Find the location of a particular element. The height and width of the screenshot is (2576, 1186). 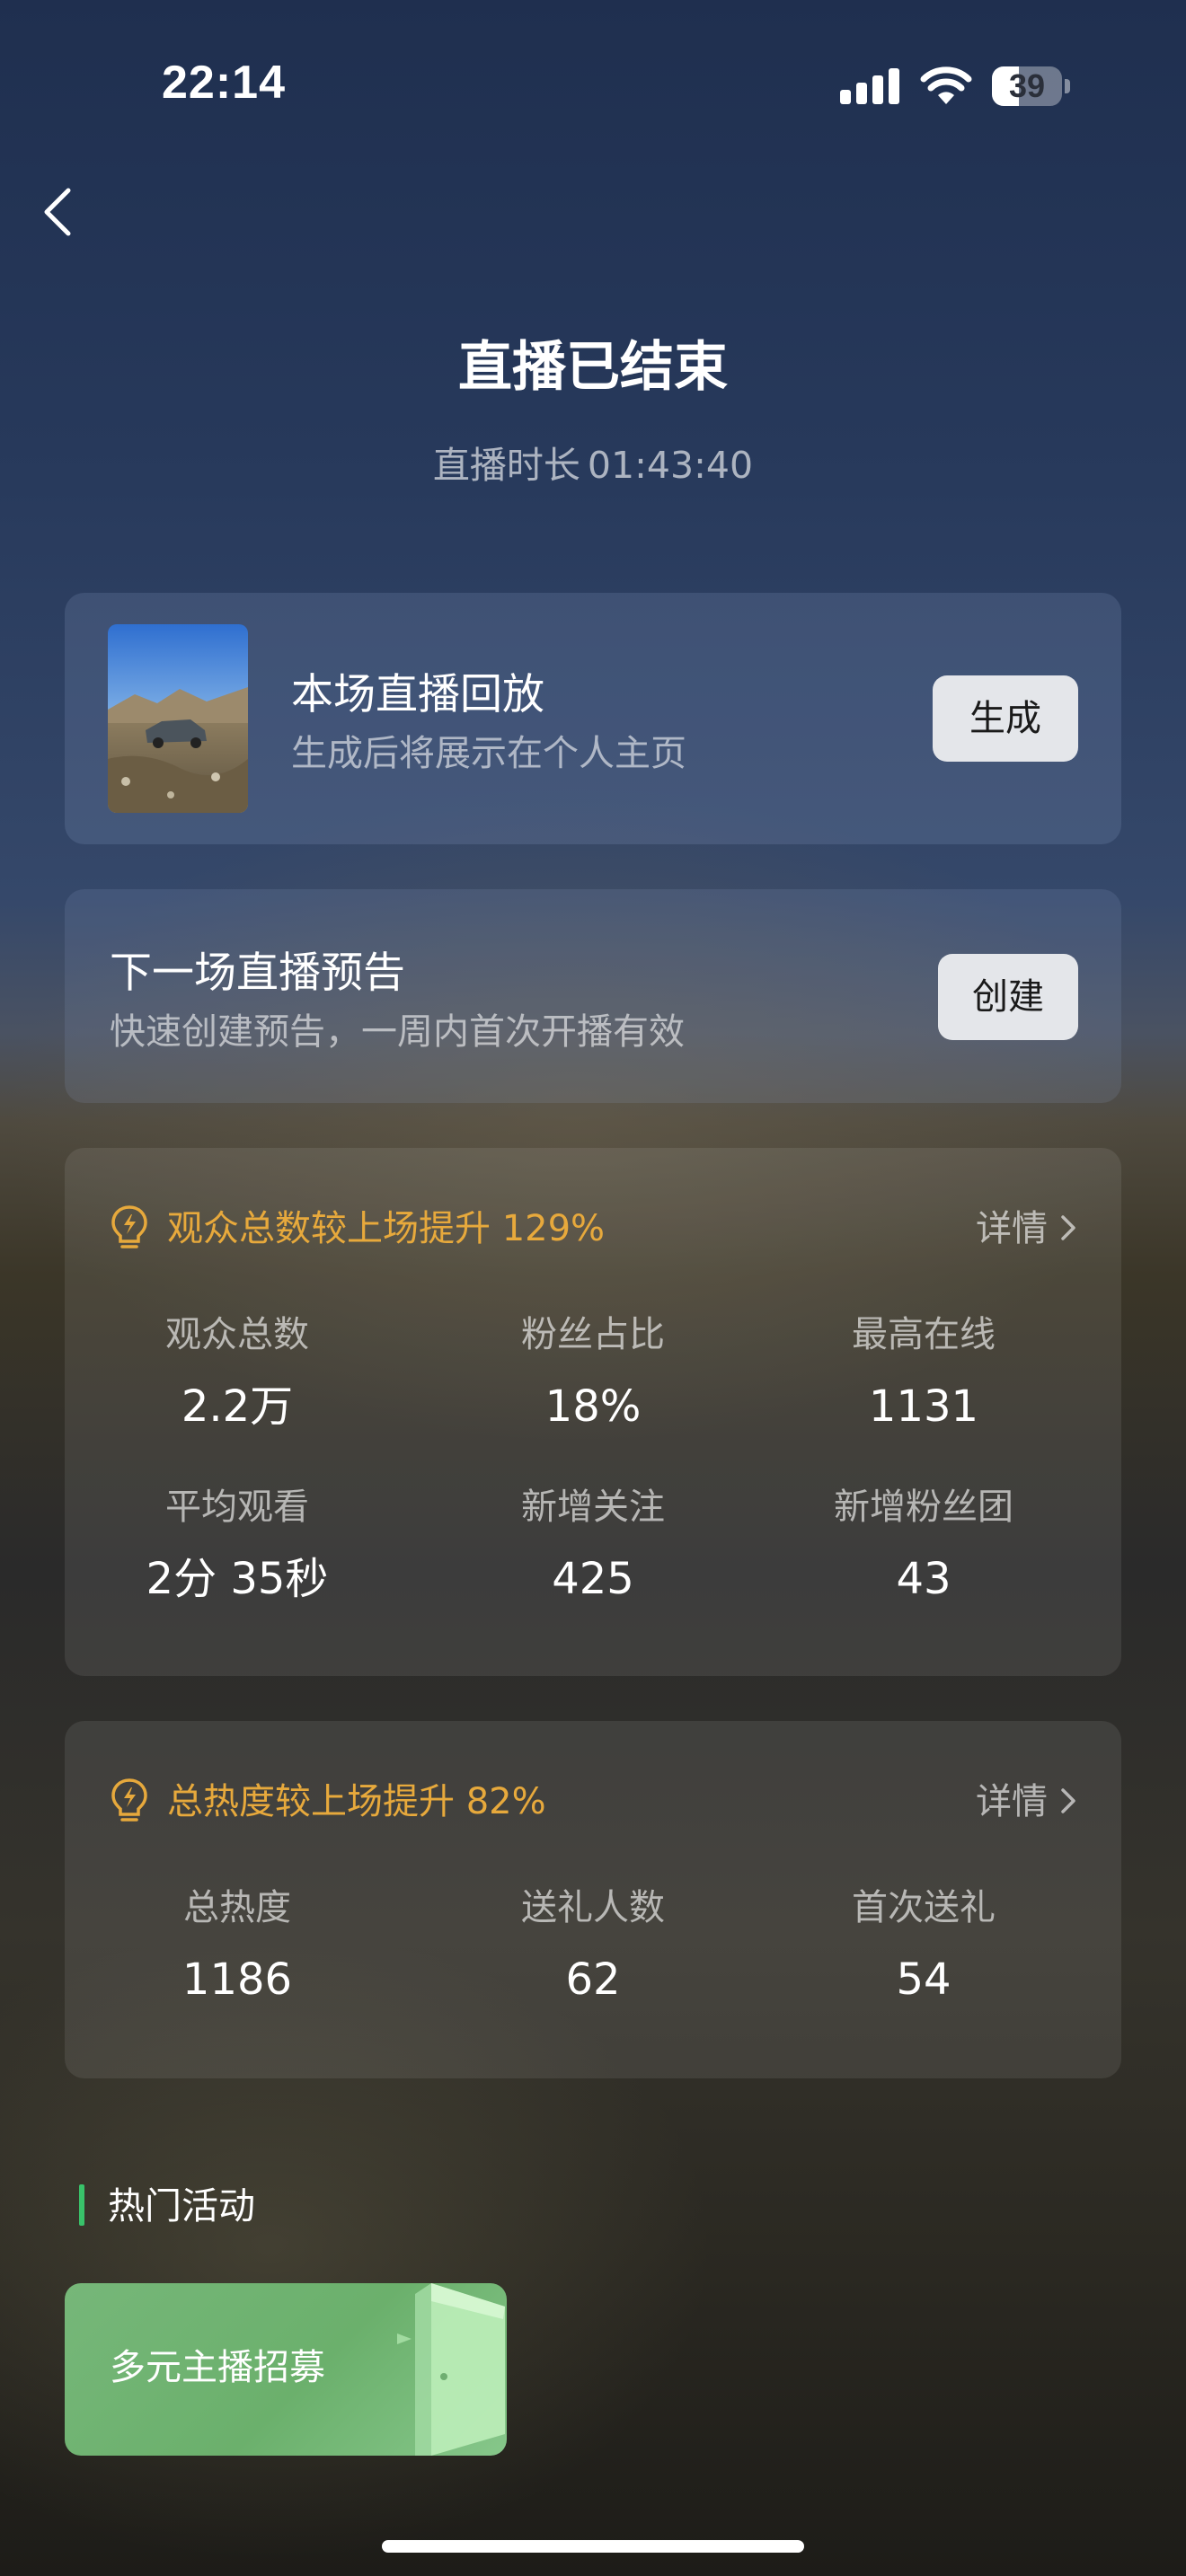

section-title-hot-activities: 热门活动 is located at coordinates (181, 2206).